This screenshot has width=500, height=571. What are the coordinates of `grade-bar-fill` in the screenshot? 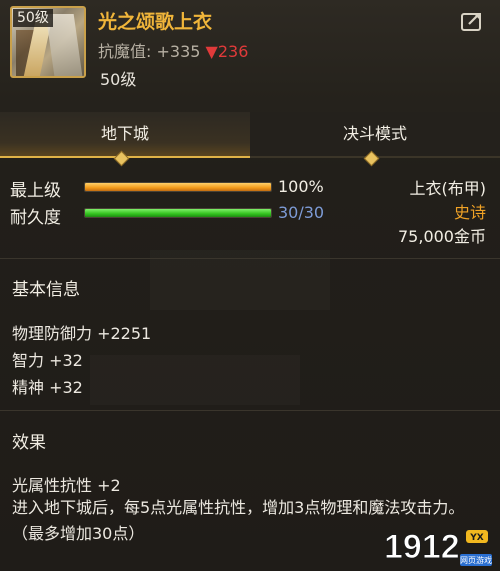 It's located at (178, 187).